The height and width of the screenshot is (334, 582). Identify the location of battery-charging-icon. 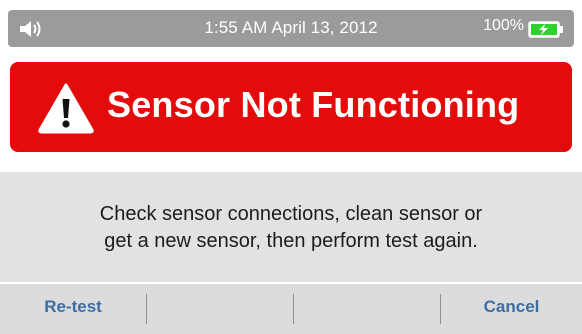
(545, 29).